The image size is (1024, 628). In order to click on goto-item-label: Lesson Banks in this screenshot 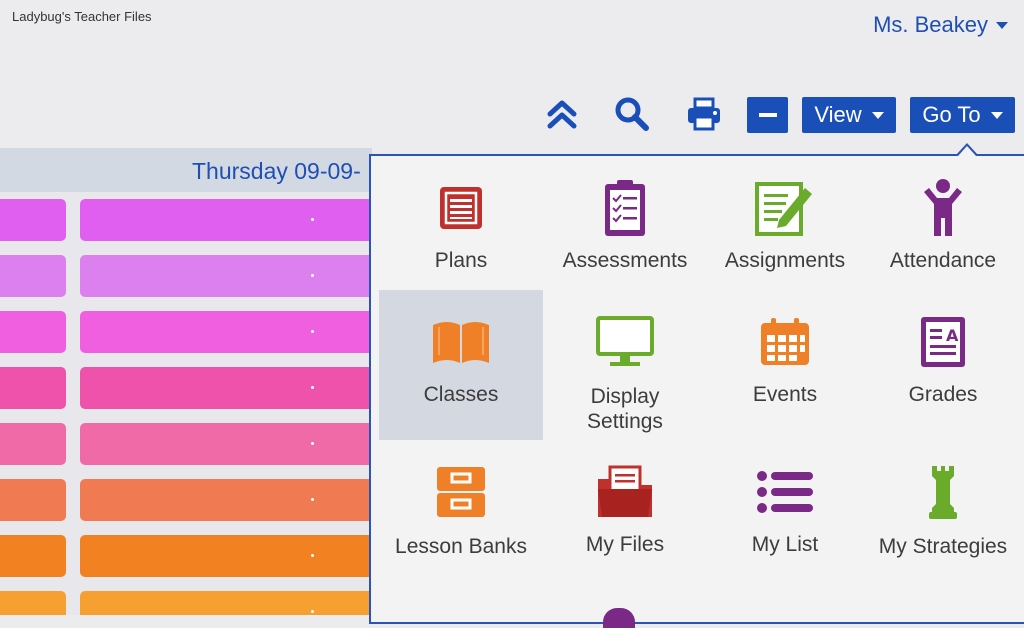, I will do `click(461, 546)`.